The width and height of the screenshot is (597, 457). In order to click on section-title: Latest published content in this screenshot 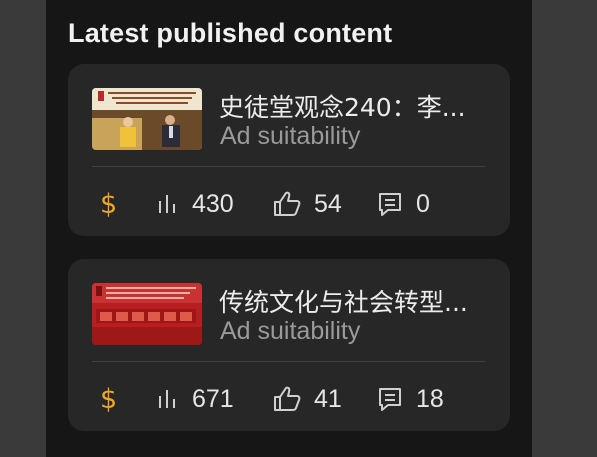, I will do `click(230, 33)`.